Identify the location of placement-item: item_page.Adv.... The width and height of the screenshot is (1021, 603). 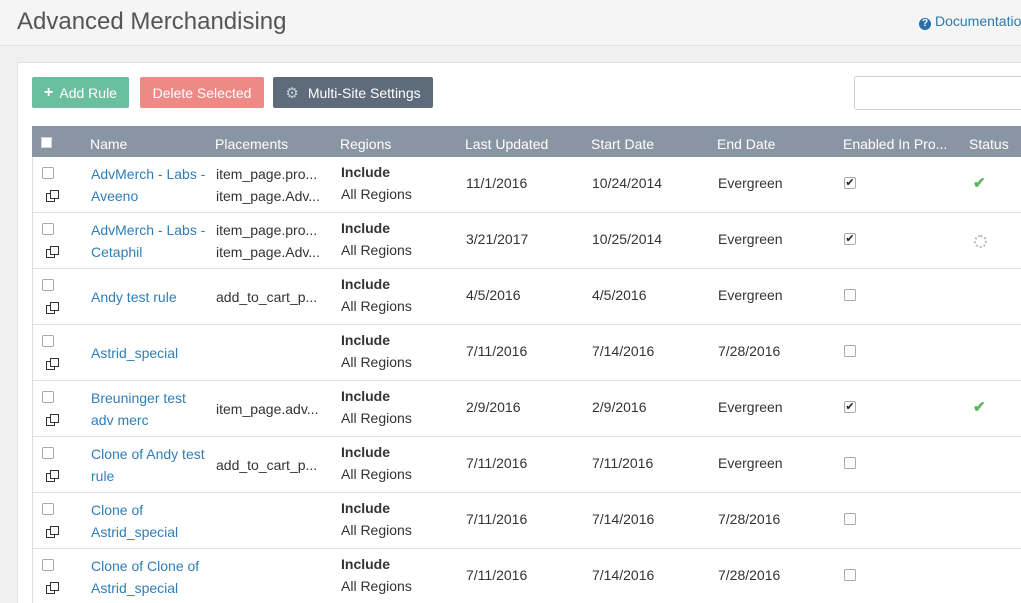
(268, 196).